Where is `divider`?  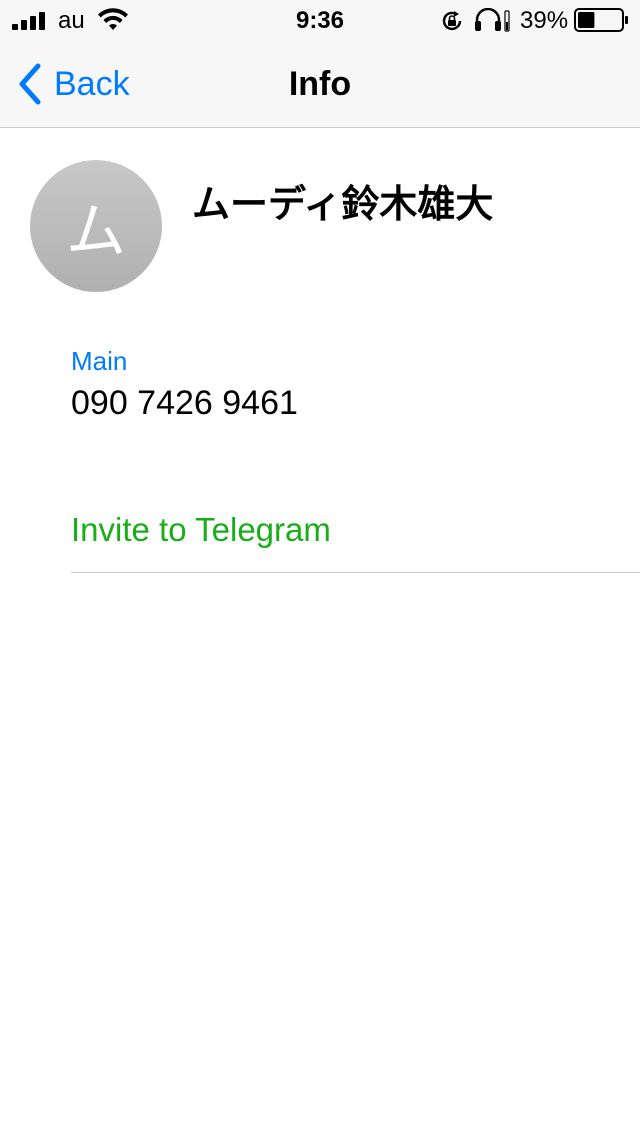 divider is located at coordinates (355, 572).